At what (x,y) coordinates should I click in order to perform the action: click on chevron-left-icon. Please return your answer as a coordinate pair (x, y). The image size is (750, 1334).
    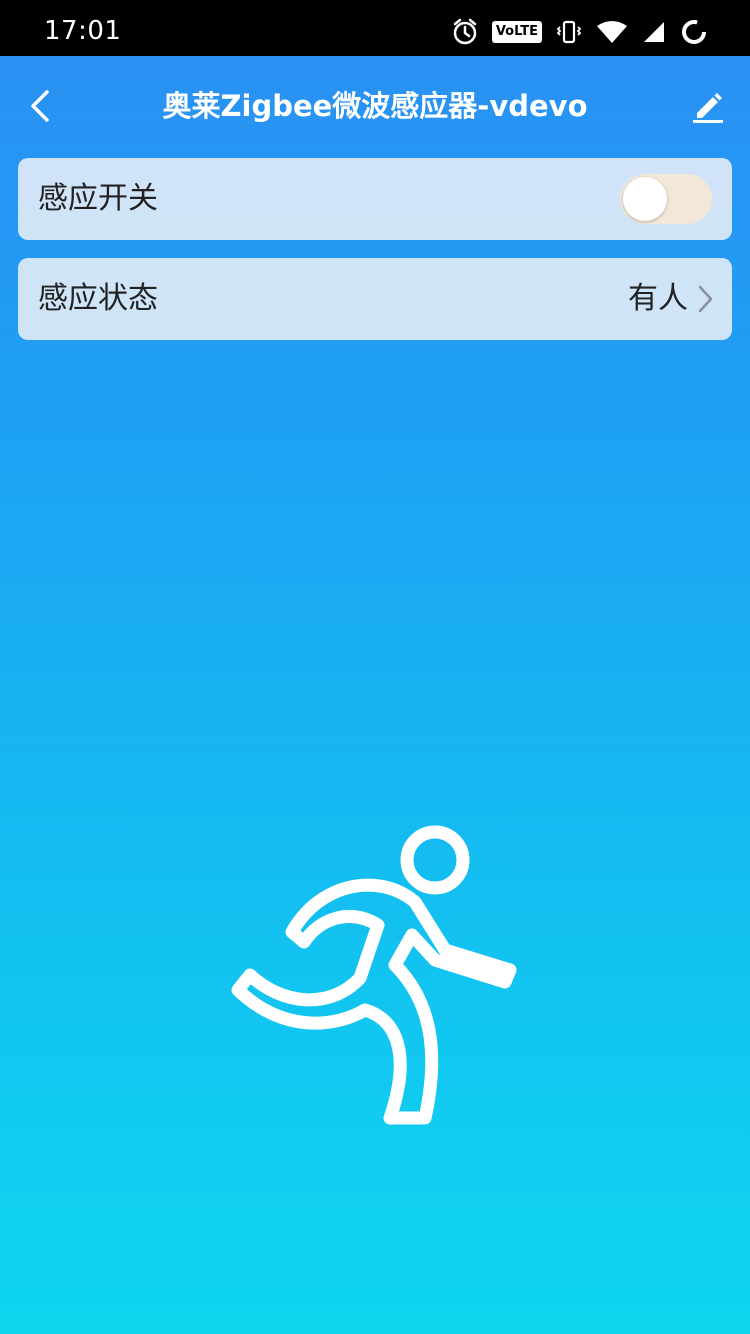
    Looking at the image, I should click on (40, 106).